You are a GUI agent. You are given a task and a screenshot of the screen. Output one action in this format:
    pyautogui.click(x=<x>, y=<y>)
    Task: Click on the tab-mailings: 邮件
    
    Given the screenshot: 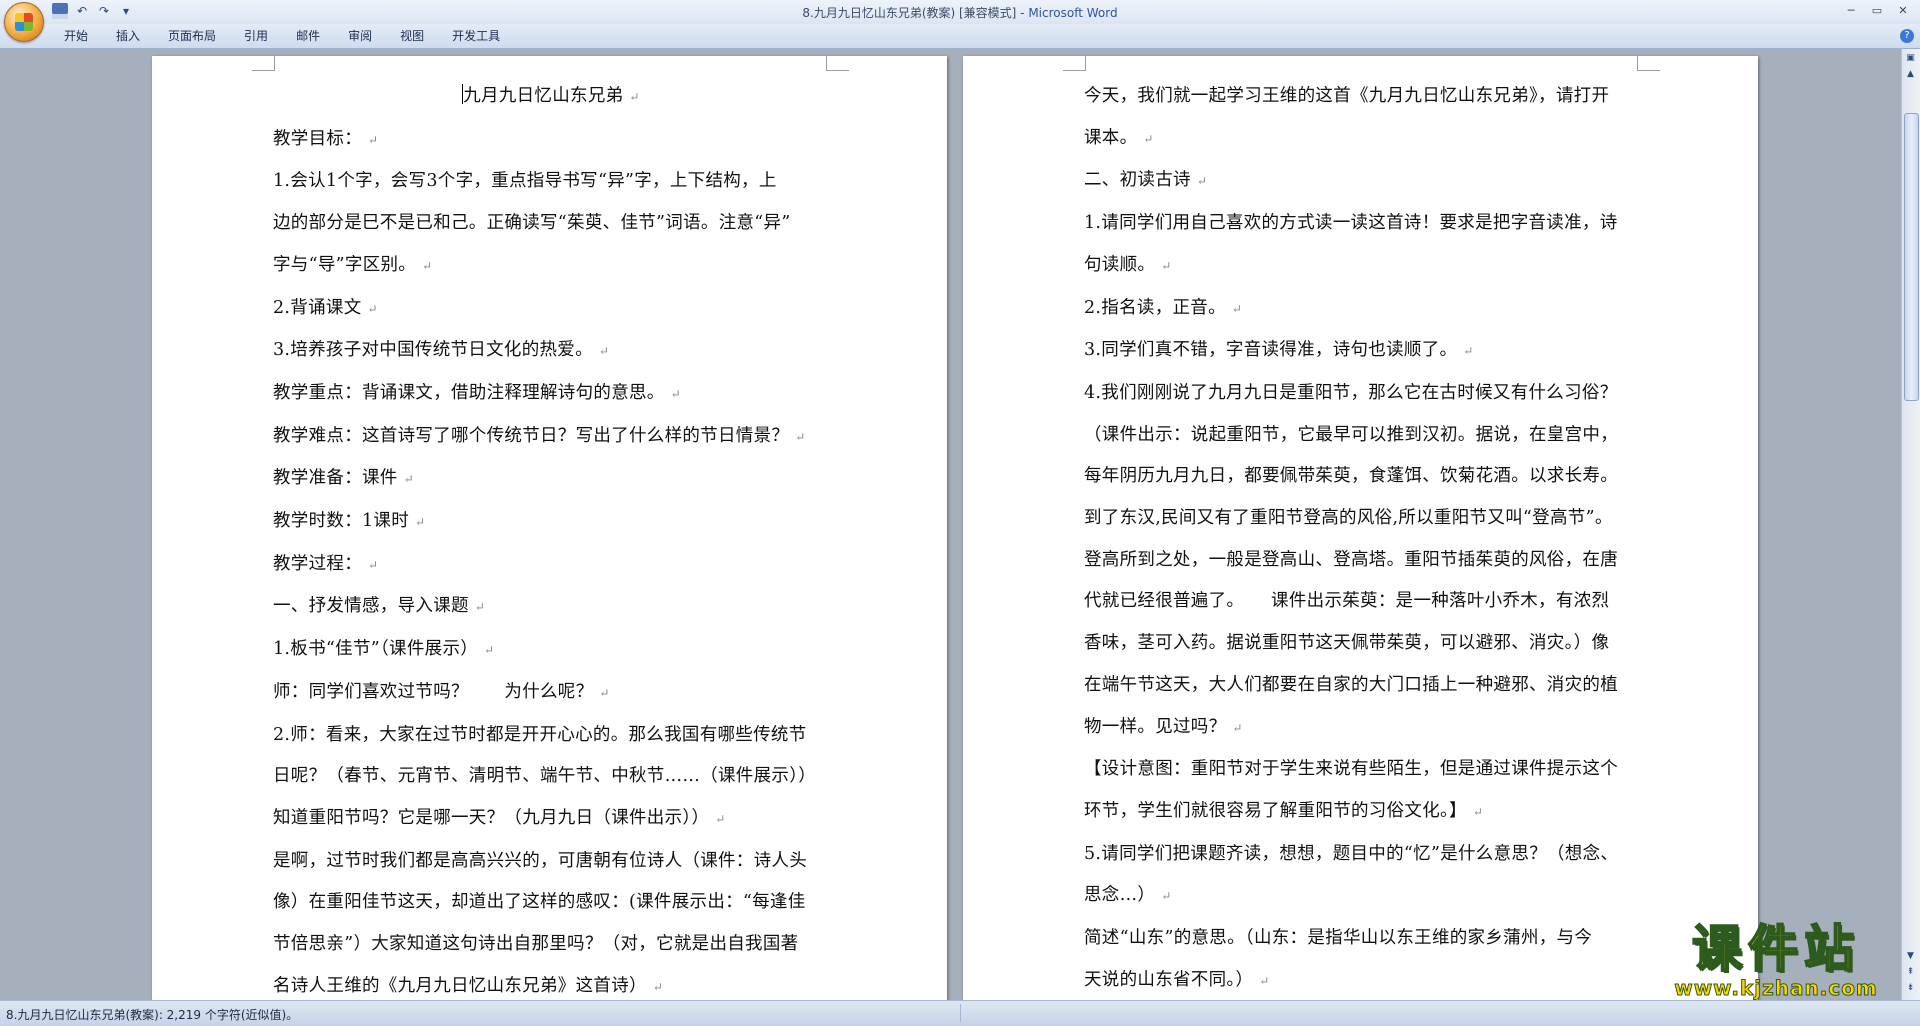 What is the action you would take?
    pyautogui.click(x=308, y=36)
    